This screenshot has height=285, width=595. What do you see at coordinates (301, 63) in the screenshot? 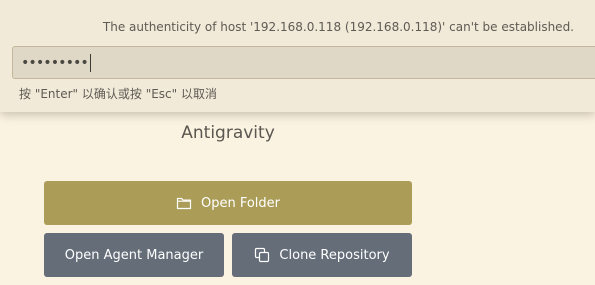
I see `password-input` at bounding box center [301, 63].